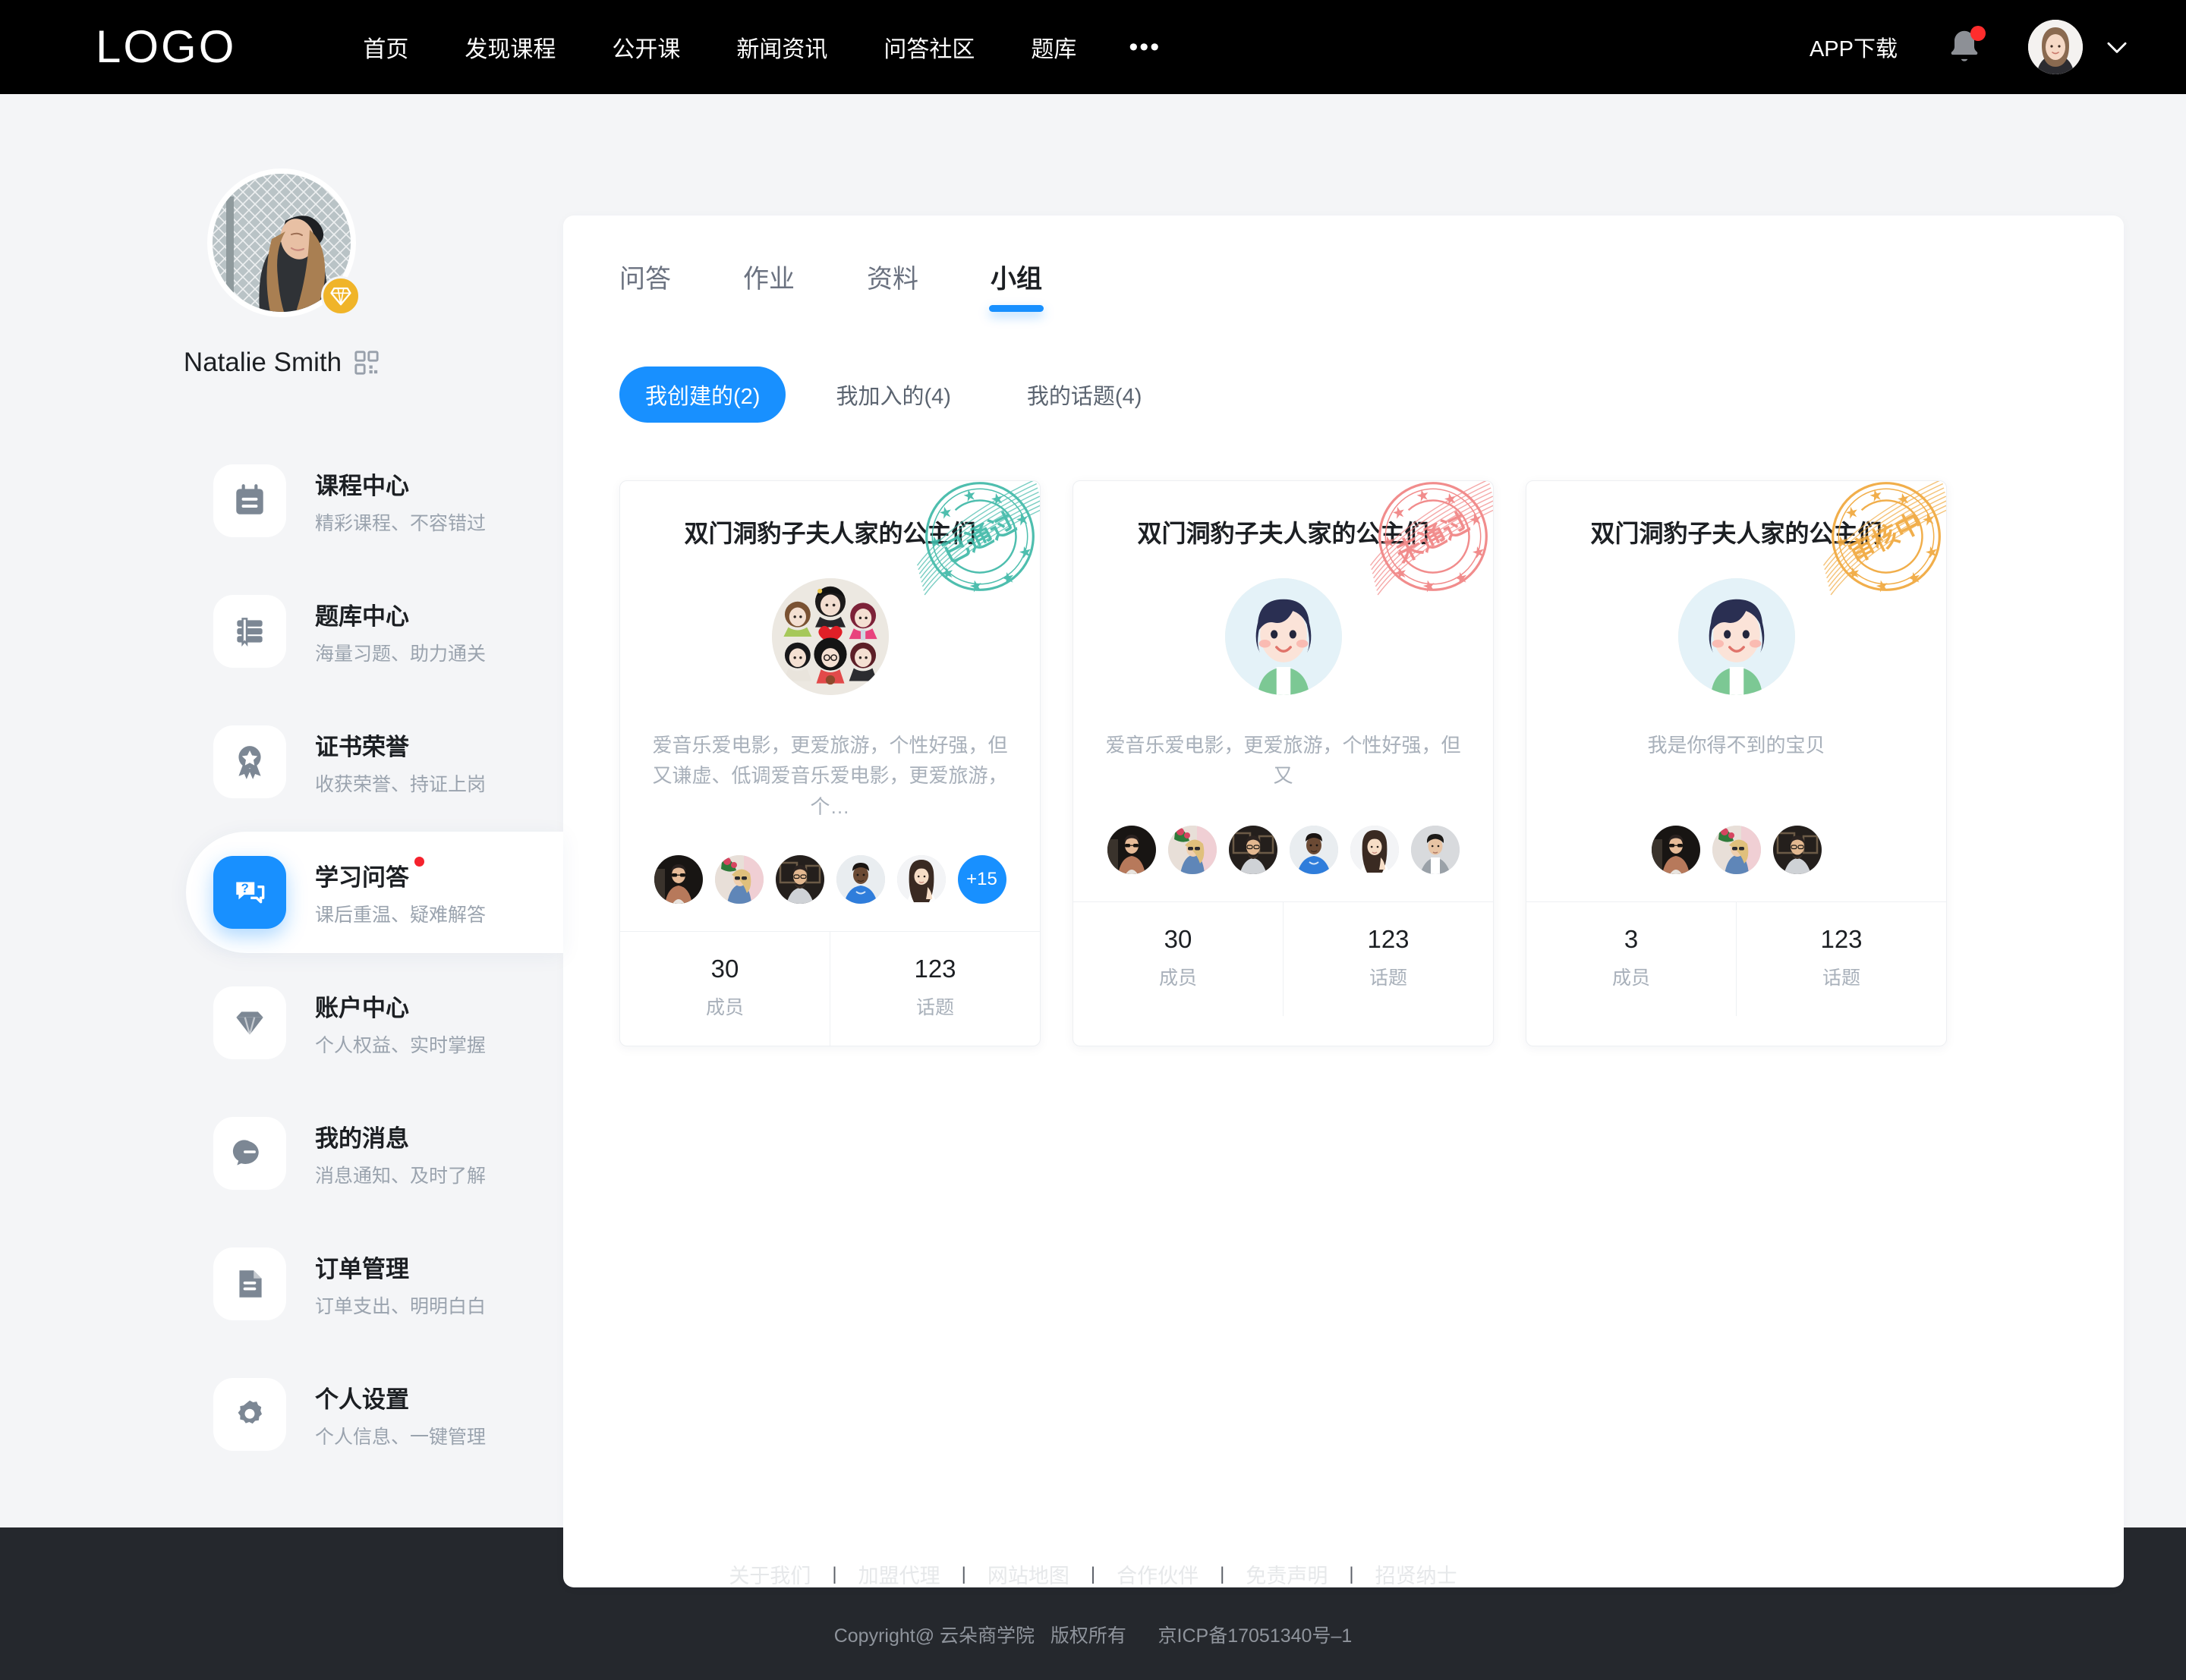 This screenshot has height=1680, width=2186. I want to click on sidebar-item-order-management: 订单管理 订单支出、明明白白, so click(281, 1284).